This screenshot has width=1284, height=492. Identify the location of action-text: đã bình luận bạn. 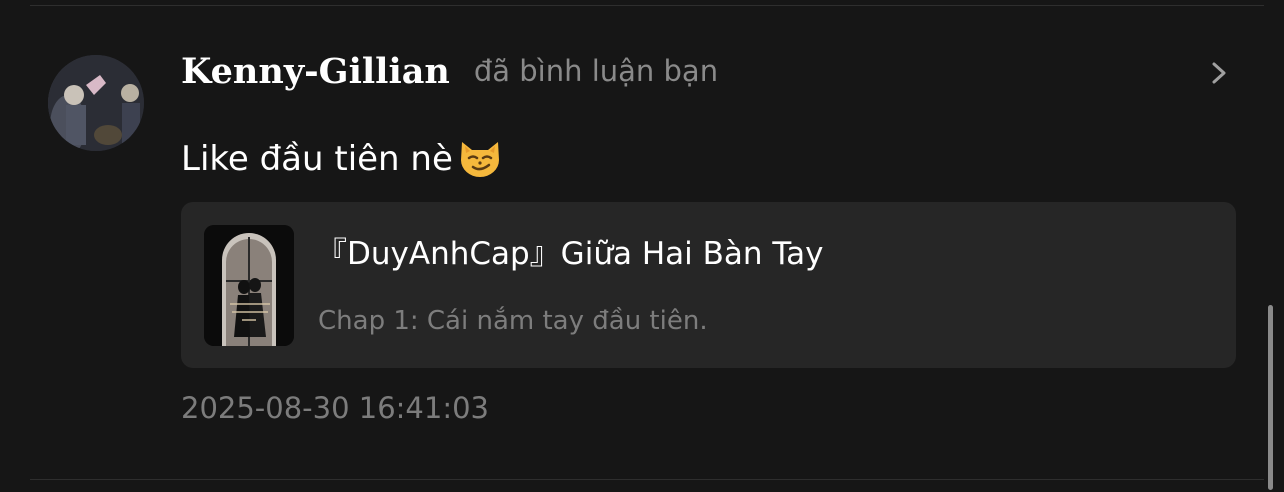
(596, 71).